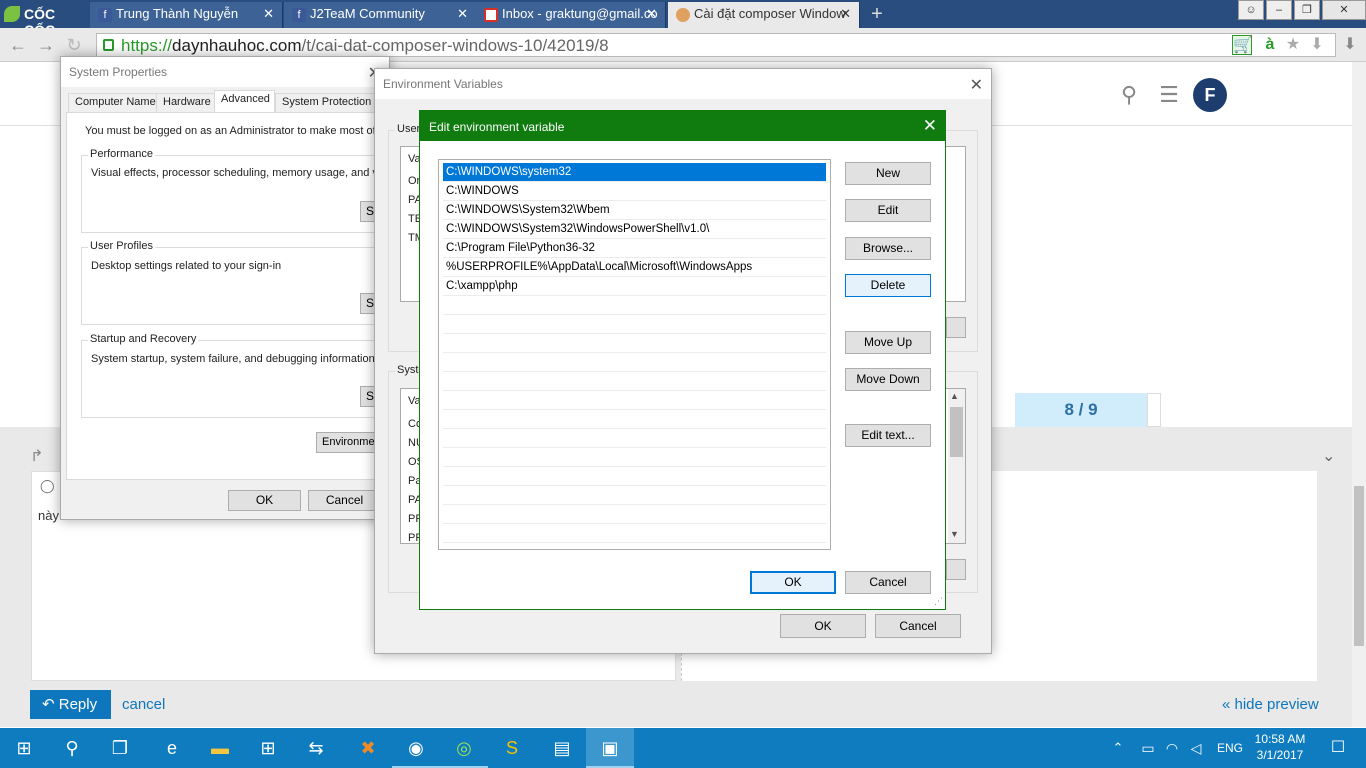  Describe the element at coordinates (1280, 747) in the screenshot. I see `taskbar-clock: 10:58 AM 3/1/2017` at that location.